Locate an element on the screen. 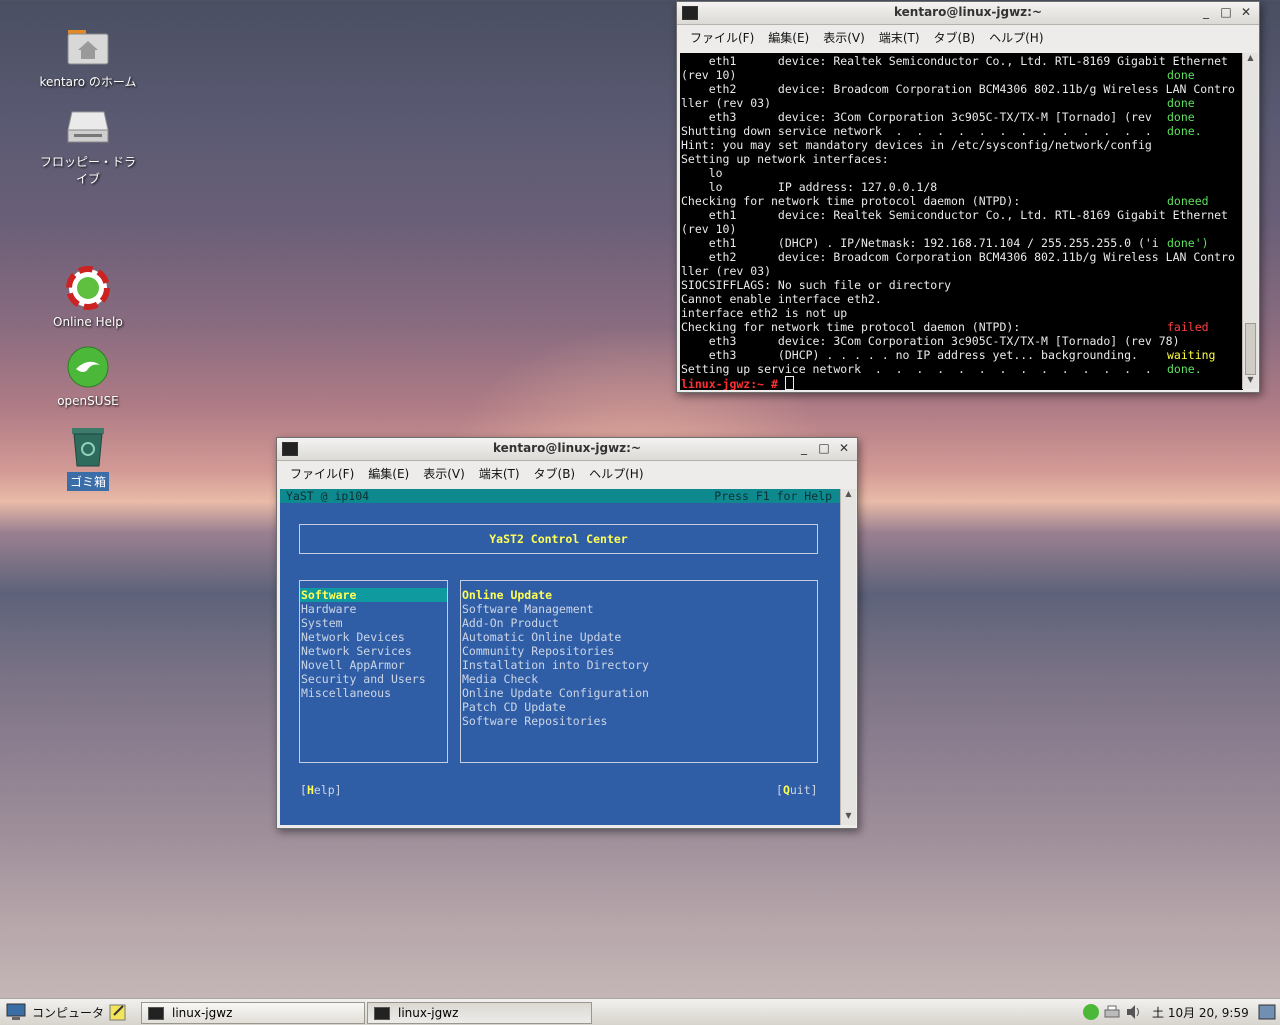 The image size is (1280, 1025). clock-label: 土 10月 20, 9:59 is located at coordinates (1200, 1012).